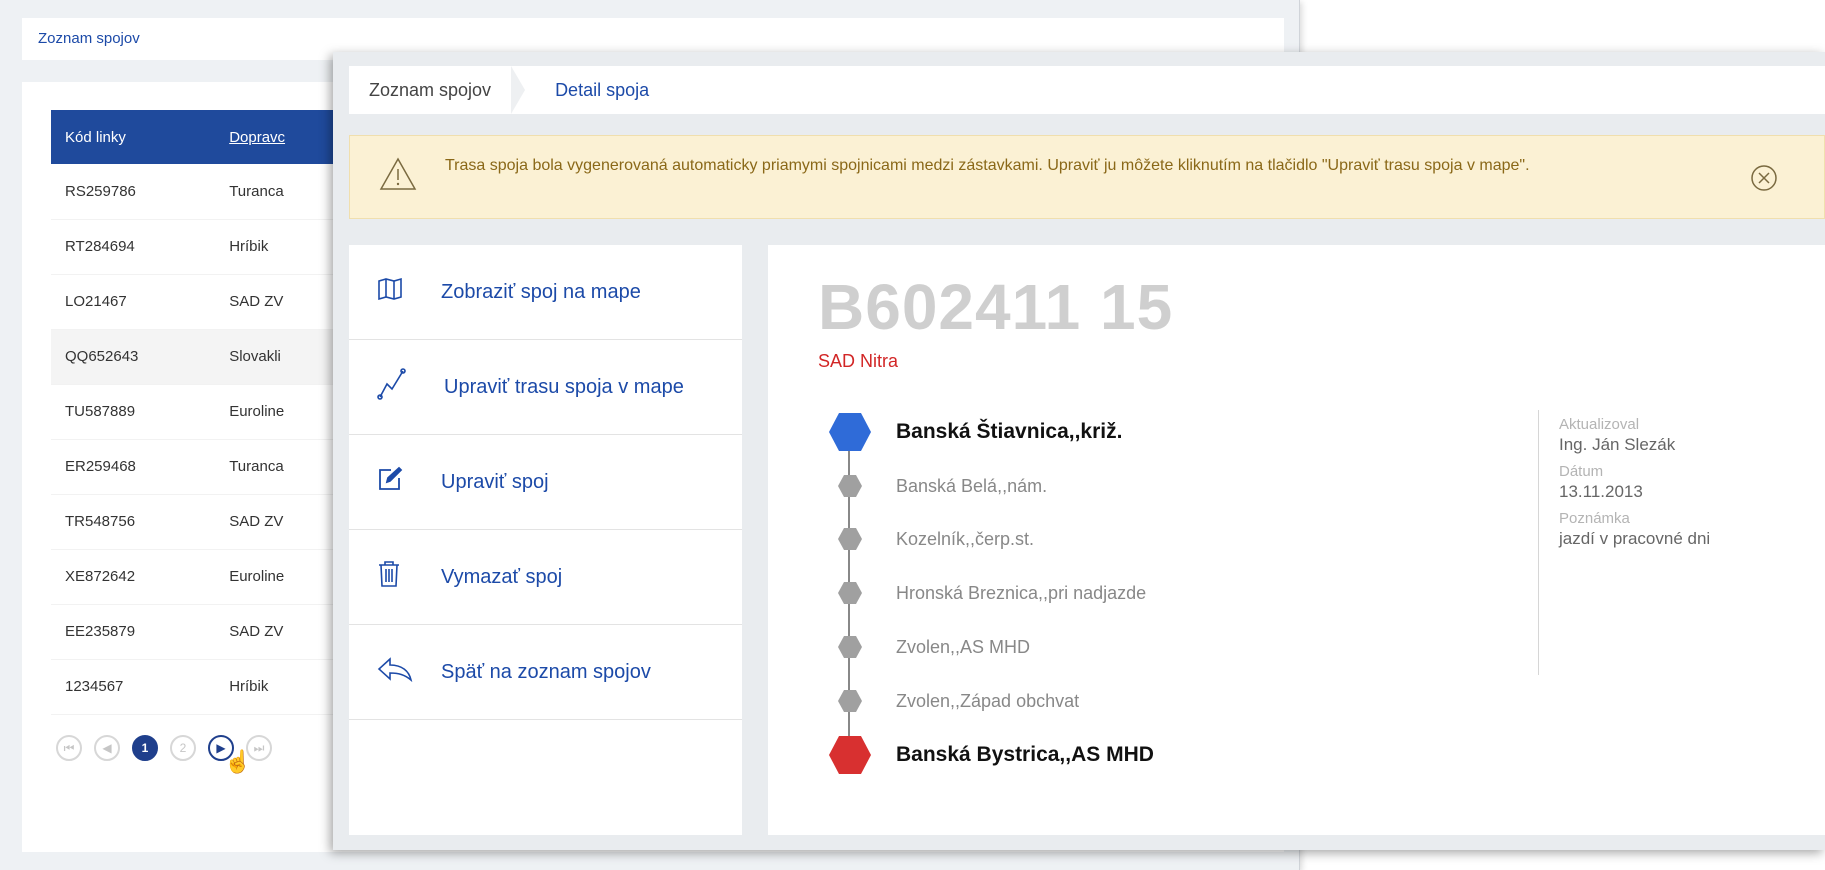 The image size is (1825, 870). I want to click on table-row: LO21467 SAD ZV, so click(201, 302).